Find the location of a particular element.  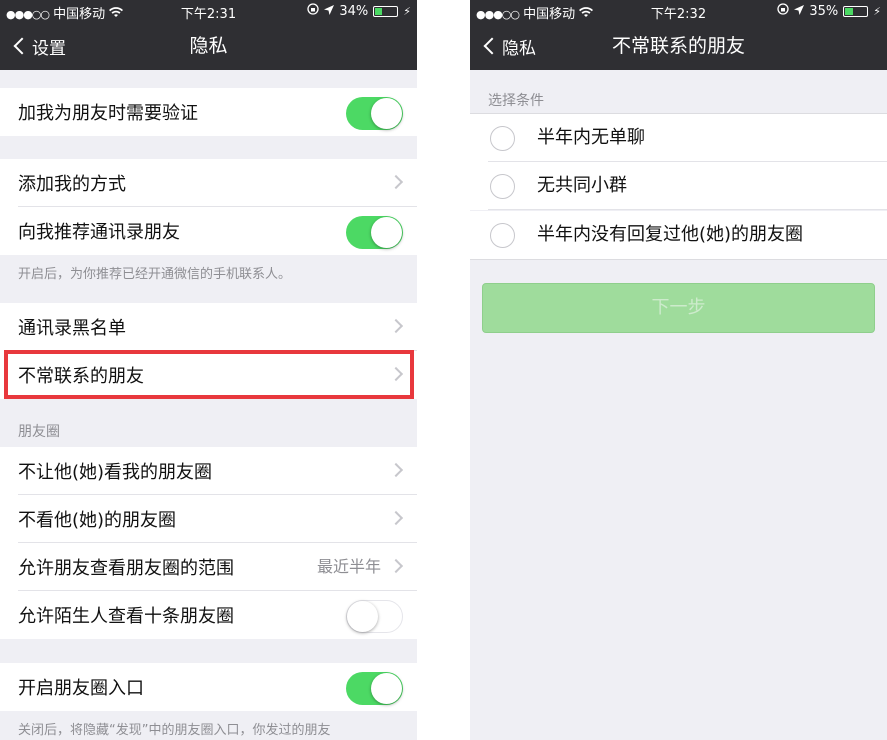

option-label: 半年内无单聊 is located at coordinates (591, 137).